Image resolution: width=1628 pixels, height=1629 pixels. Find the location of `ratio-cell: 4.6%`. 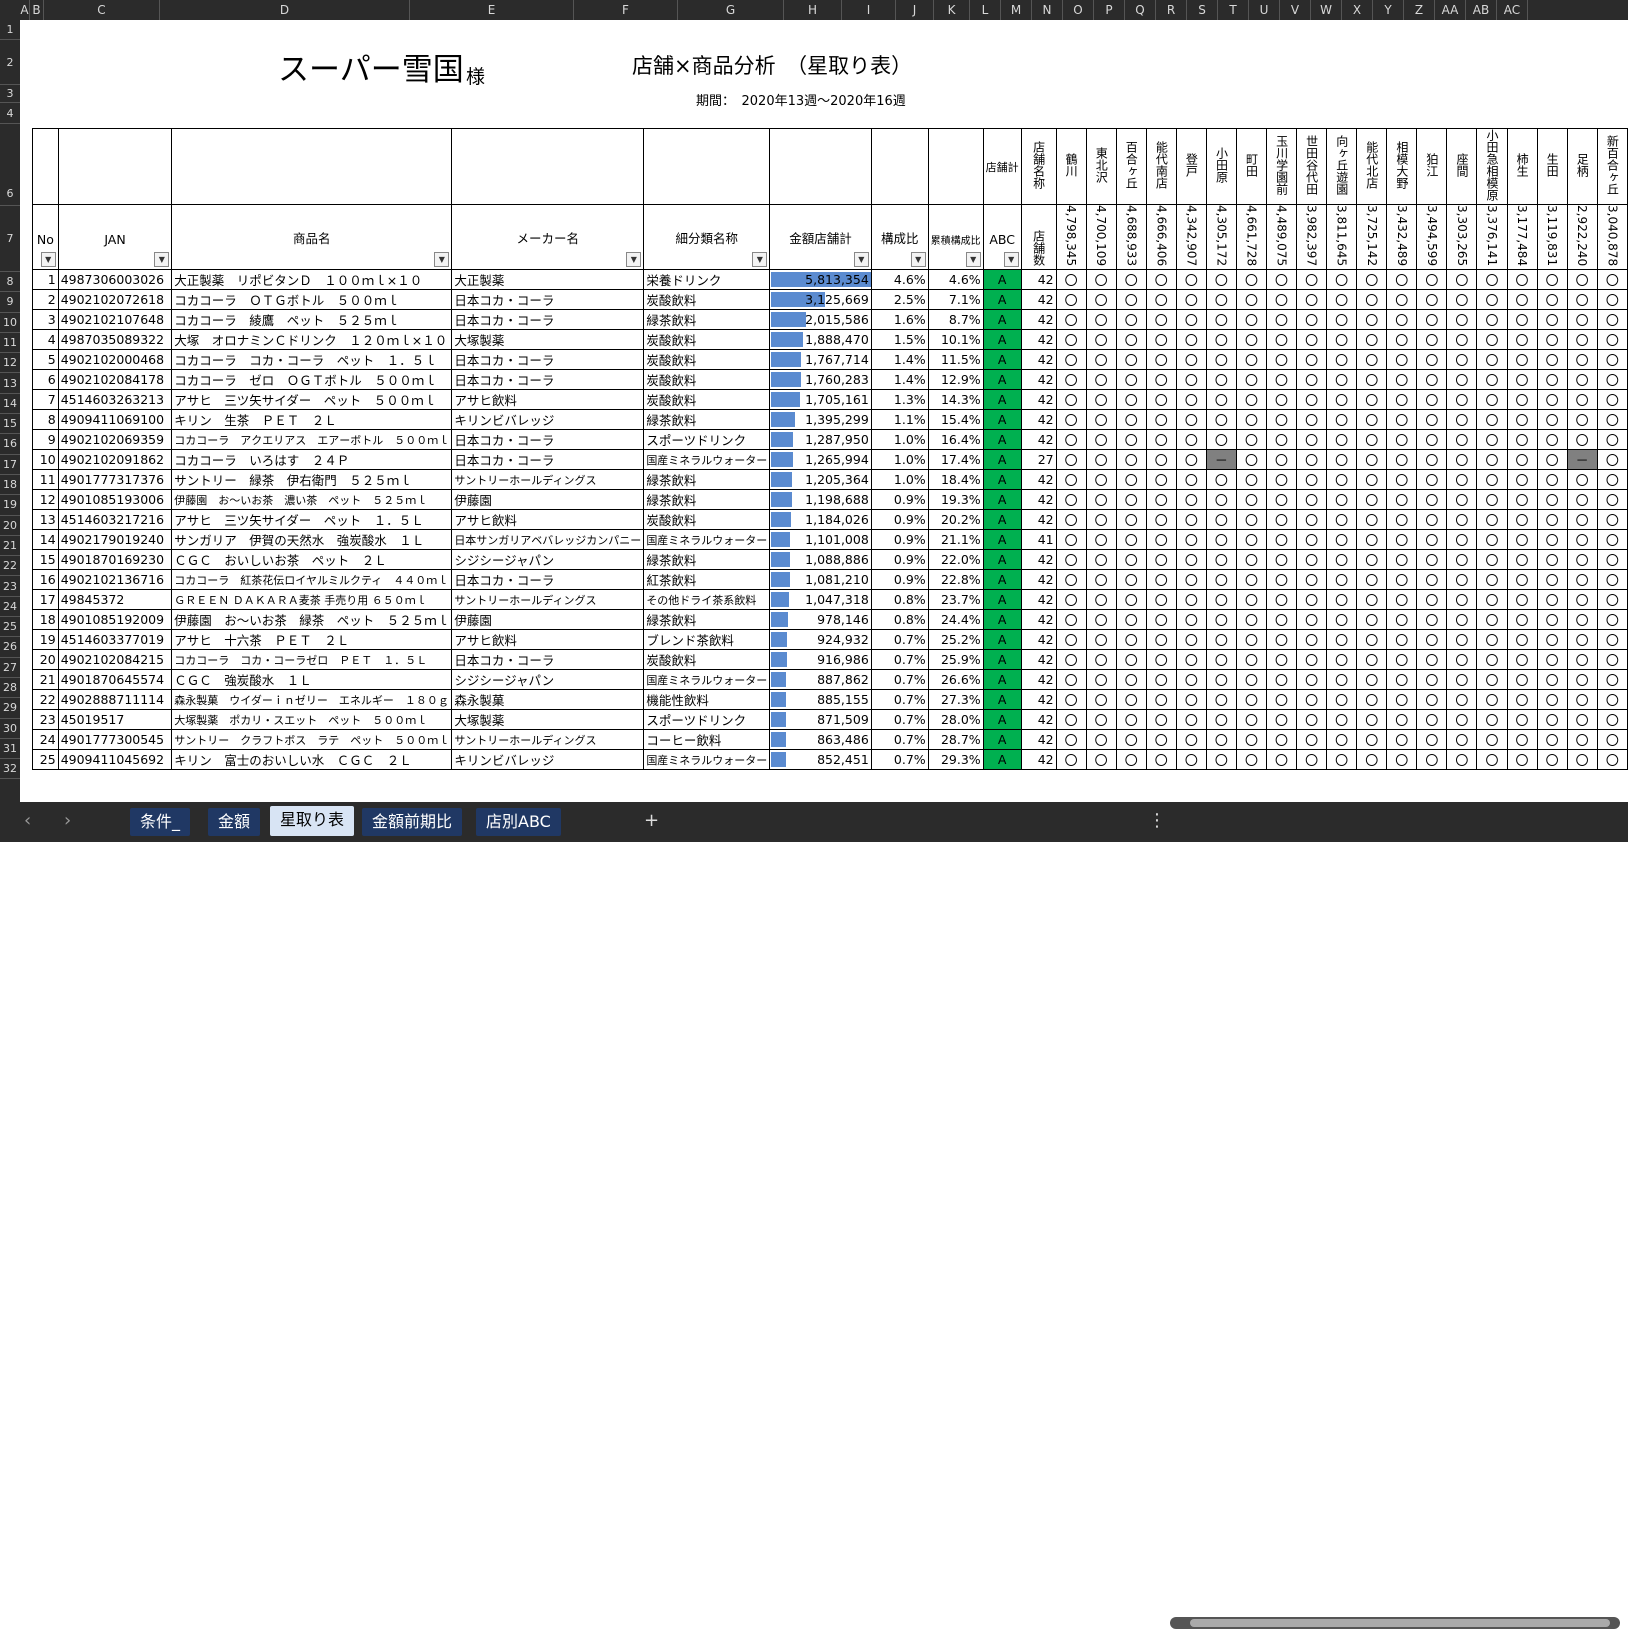

ratio-cell: 4.6% is located at coordinates (899, 280).